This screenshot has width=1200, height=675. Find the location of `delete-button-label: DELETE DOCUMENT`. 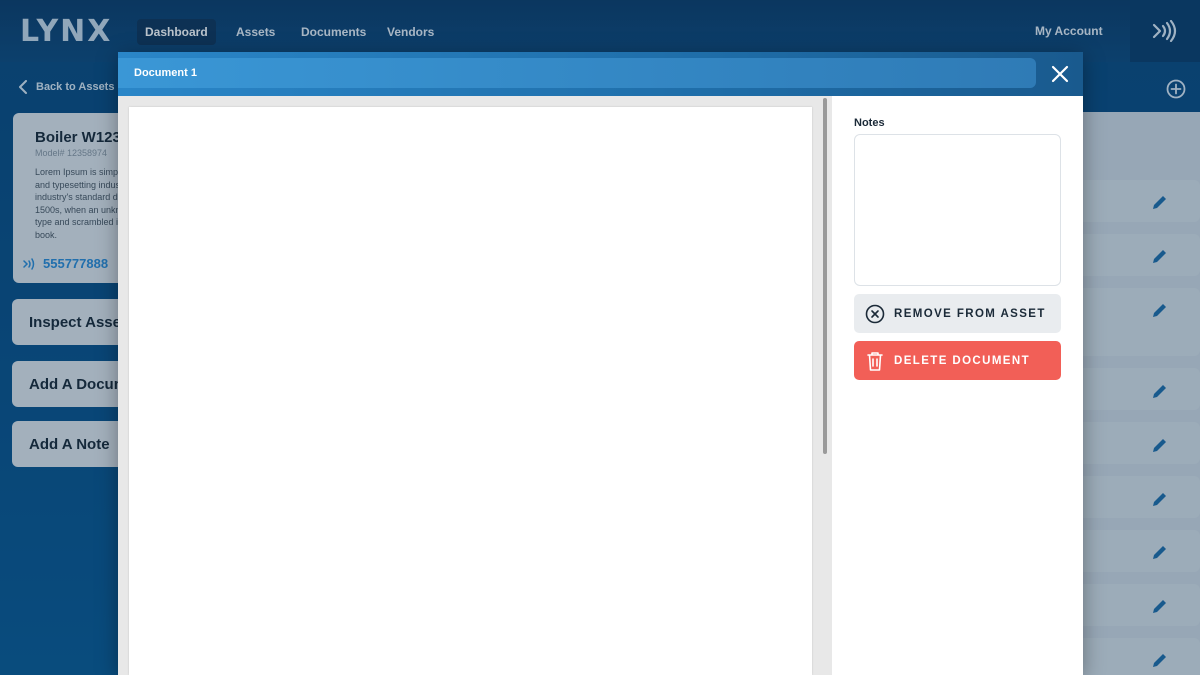

delete-button-label: DELETE DOCUMENT is located at coordinates (962, 360).